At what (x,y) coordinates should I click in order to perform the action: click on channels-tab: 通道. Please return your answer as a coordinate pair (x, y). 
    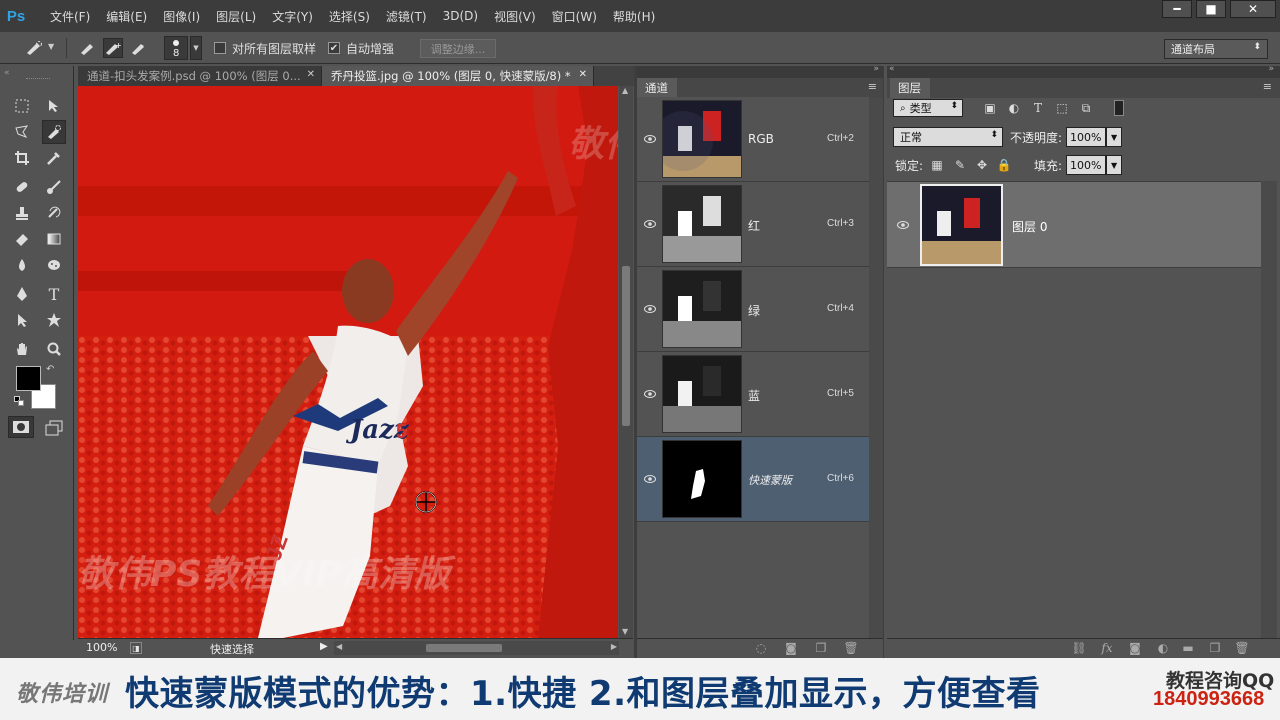
    Looking at the image, I should click on (657, 88).